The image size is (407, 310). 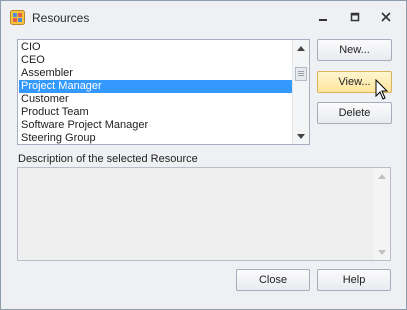 What do you see at coordinates (155, 73) in the screenshot?
I see `list-item: Assembler` at bounding box center [155, 73].